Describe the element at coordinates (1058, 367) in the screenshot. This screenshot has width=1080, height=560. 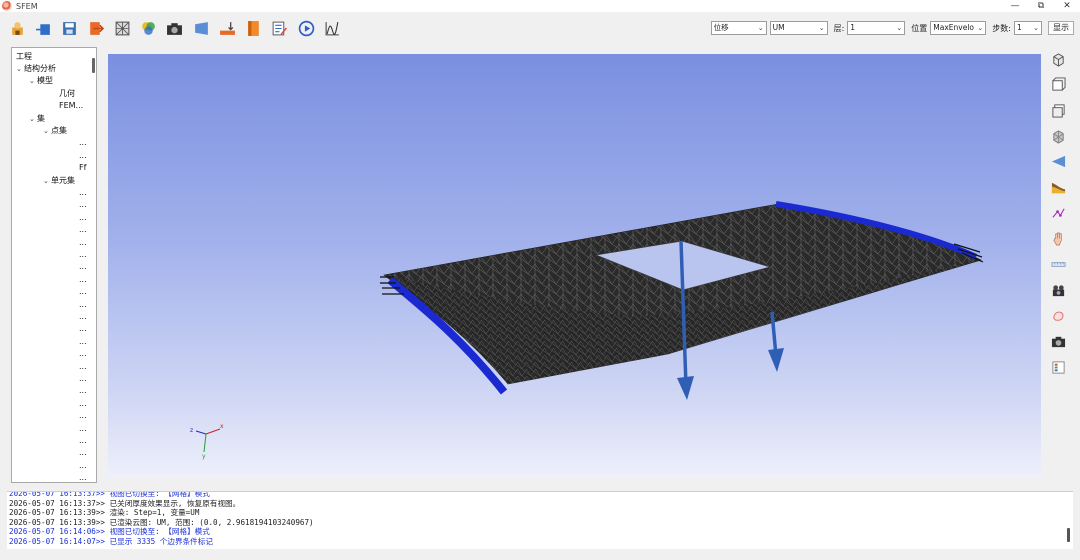
I see `legend-icon` at that location.